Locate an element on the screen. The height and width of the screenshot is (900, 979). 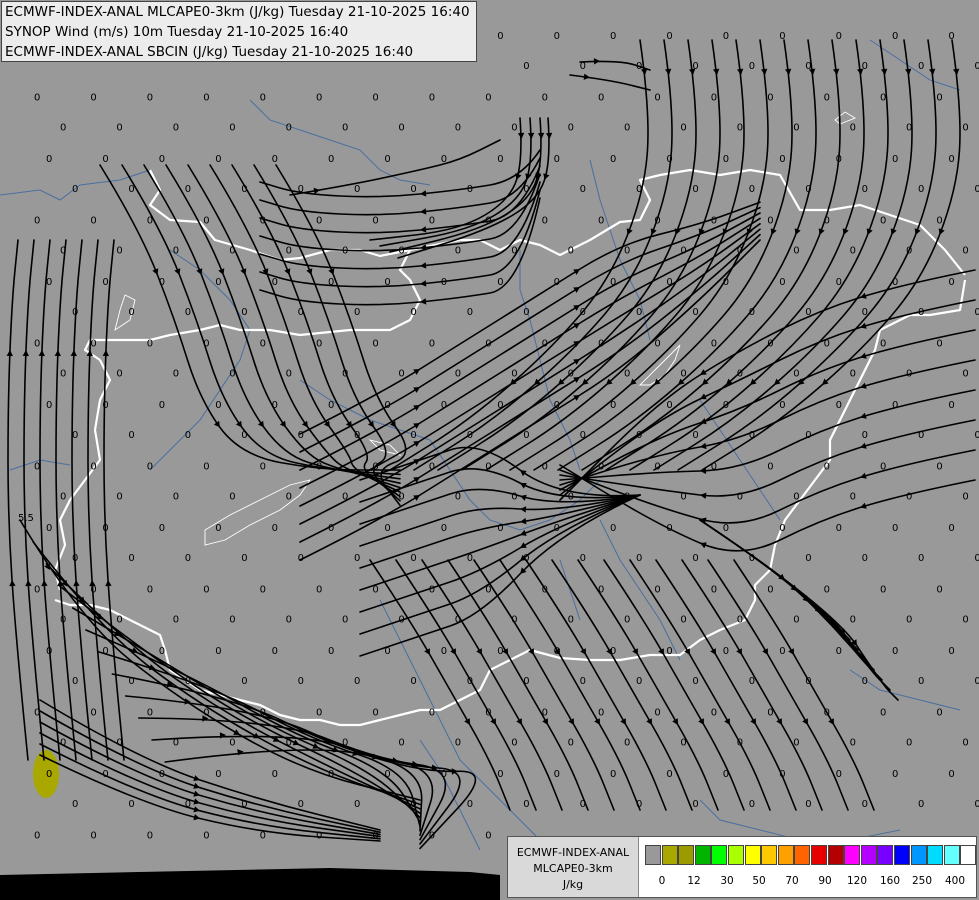
legend-tick-label: 50 is located at coordinates (759, 881).